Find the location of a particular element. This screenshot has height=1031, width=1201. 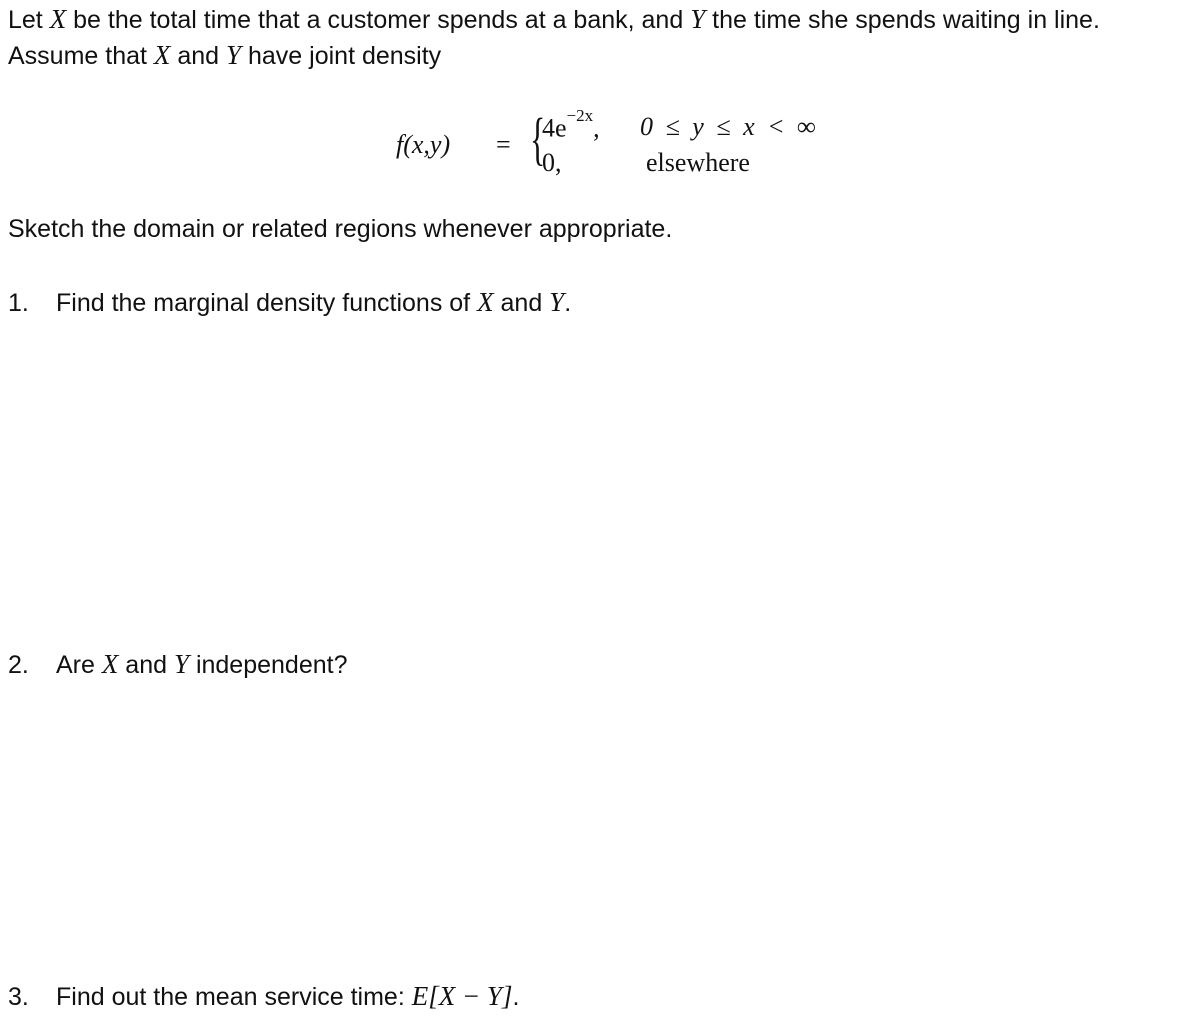

case-1-exponent: −2x is located at coordinates (580, 115).